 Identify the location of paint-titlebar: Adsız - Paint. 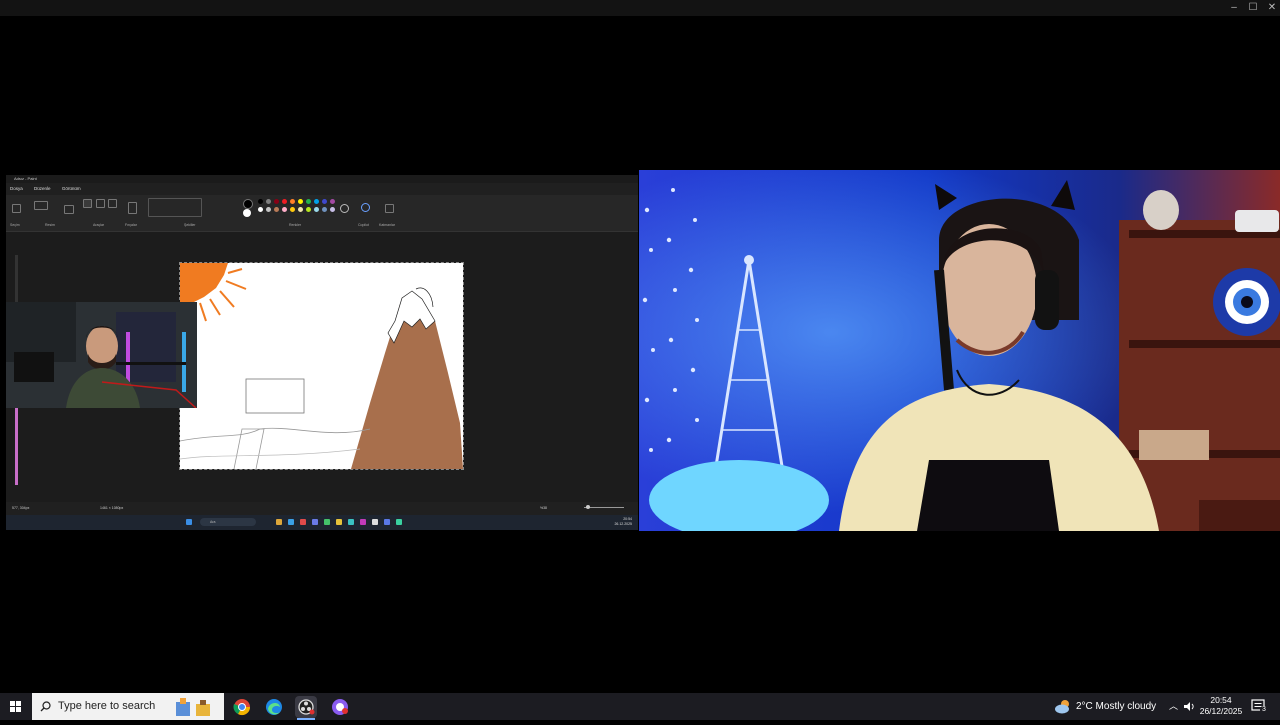
(322, 179).